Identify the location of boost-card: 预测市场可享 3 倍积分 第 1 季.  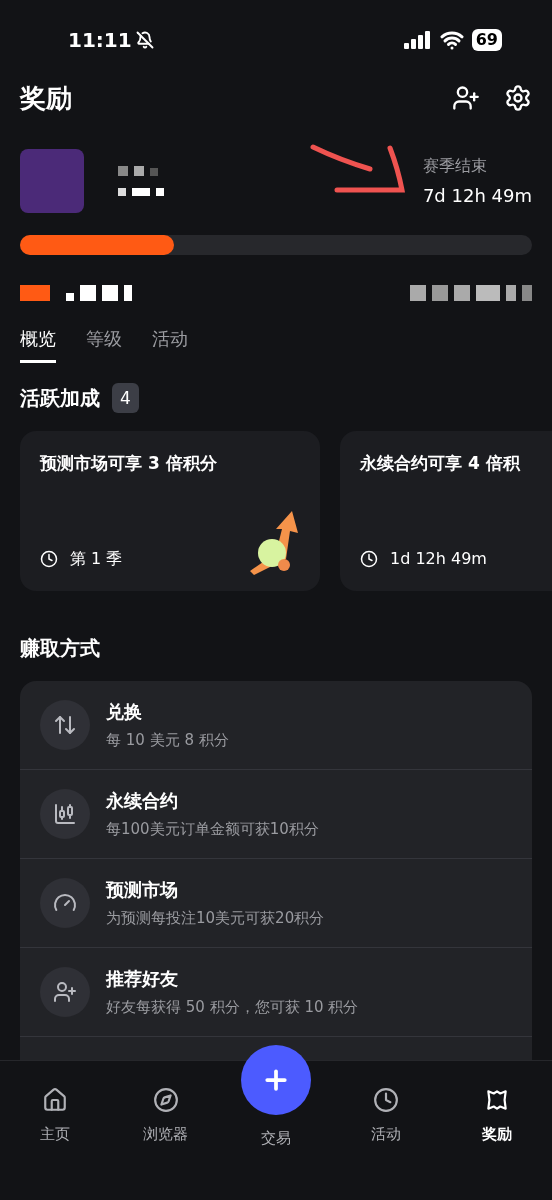
(170, 511).